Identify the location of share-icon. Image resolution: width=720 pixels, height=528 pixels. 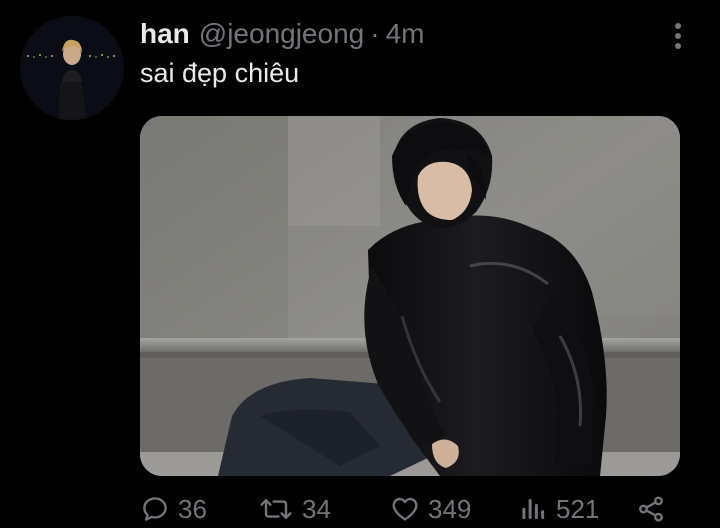
(651, 509).